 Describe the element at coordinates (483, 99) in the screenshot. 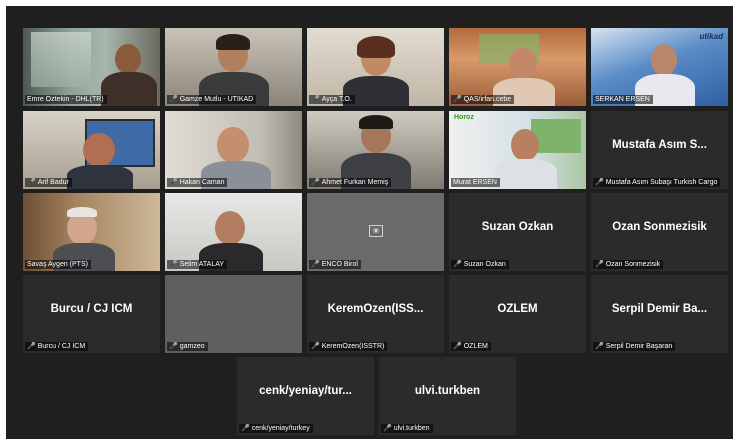

I see `participant-name-label: 🎤 QAS/irfan.cebe` at that location.